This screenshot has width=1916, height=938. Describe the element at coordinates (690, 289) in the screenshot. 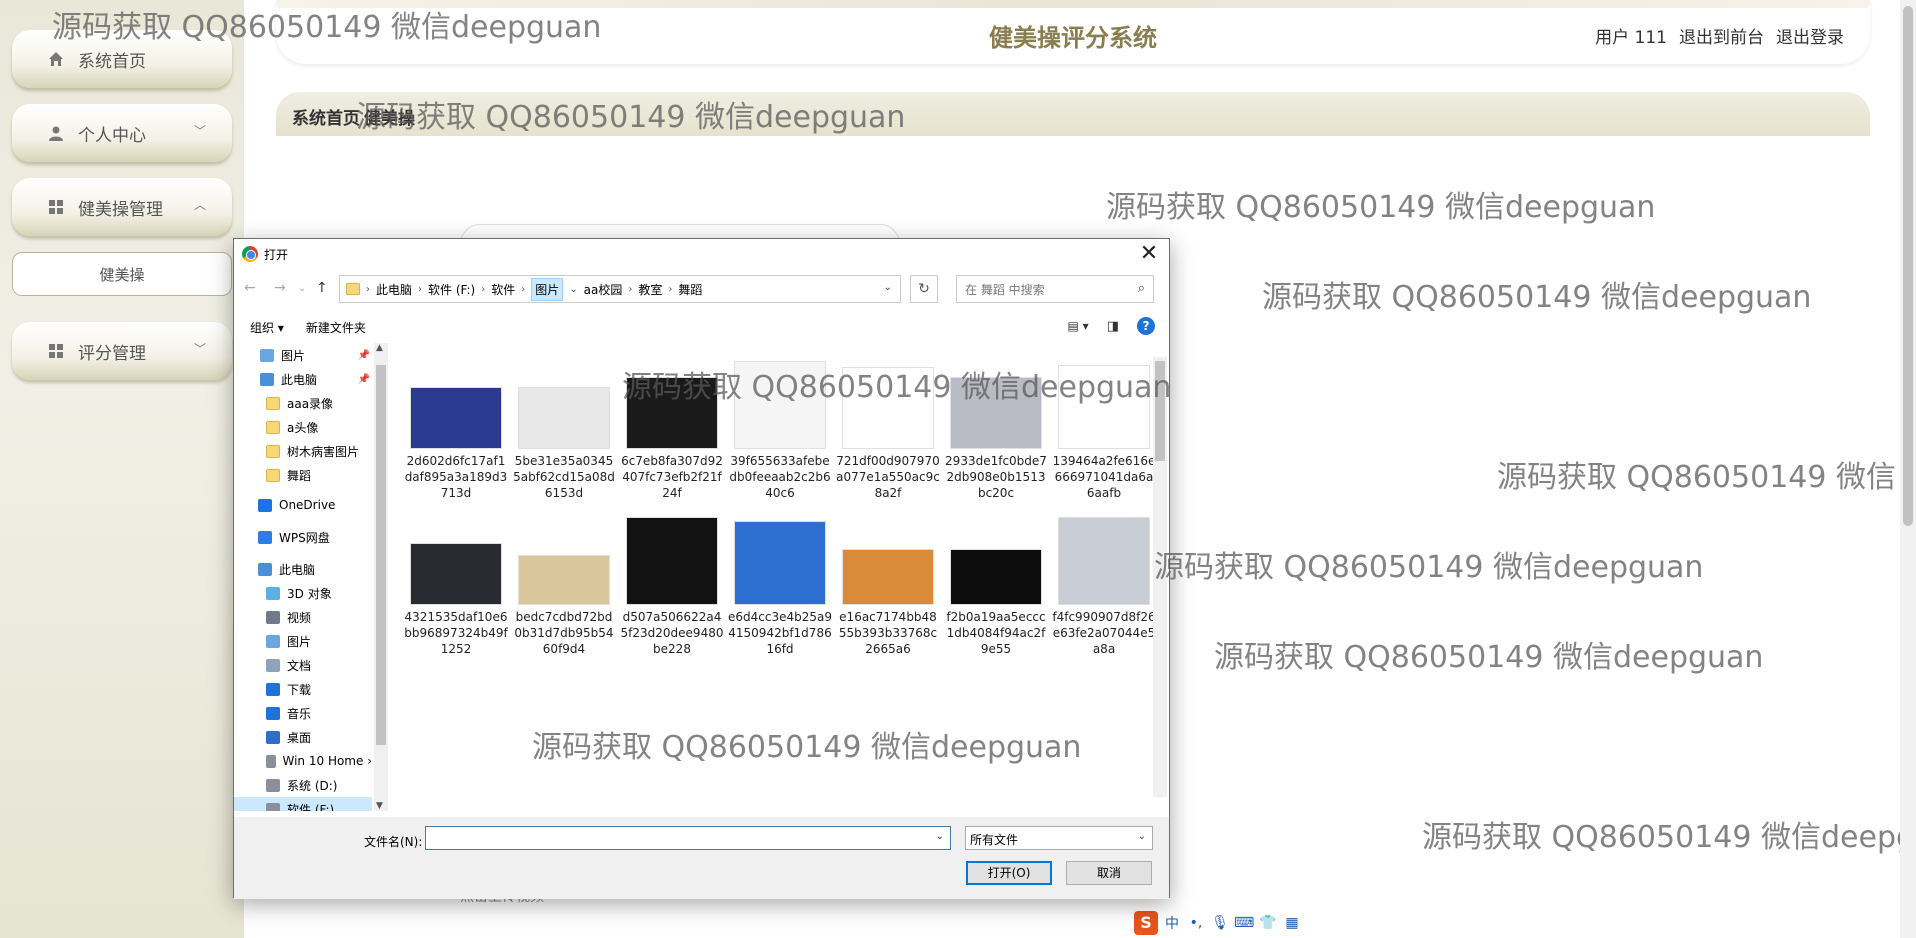

I see `crumb-dance: 舞蹈` at that location.